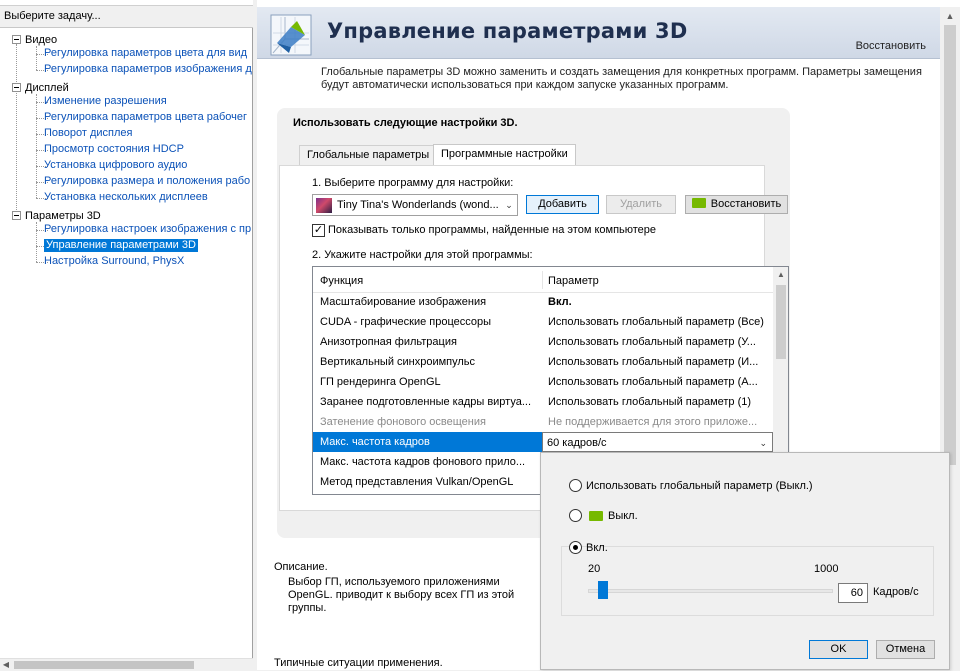  Describe the element at coordinates (148, 117) in the screenshot. I see `tree-item-desktop-color: Регулировка параметров цвета рабочег` at that location.